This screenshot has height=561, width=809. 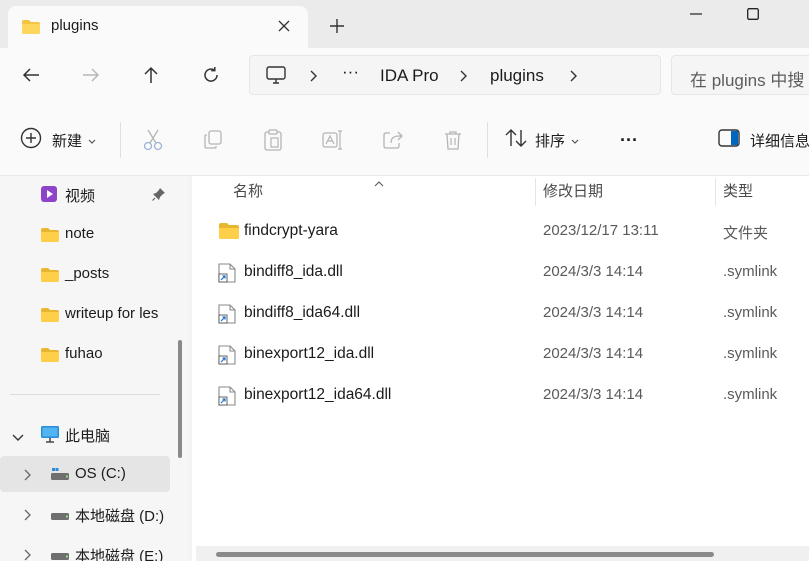 What do you see at coordinates (91, 75) in the screenshot?
I see `forward-icon` at bounding box center [91, 75].